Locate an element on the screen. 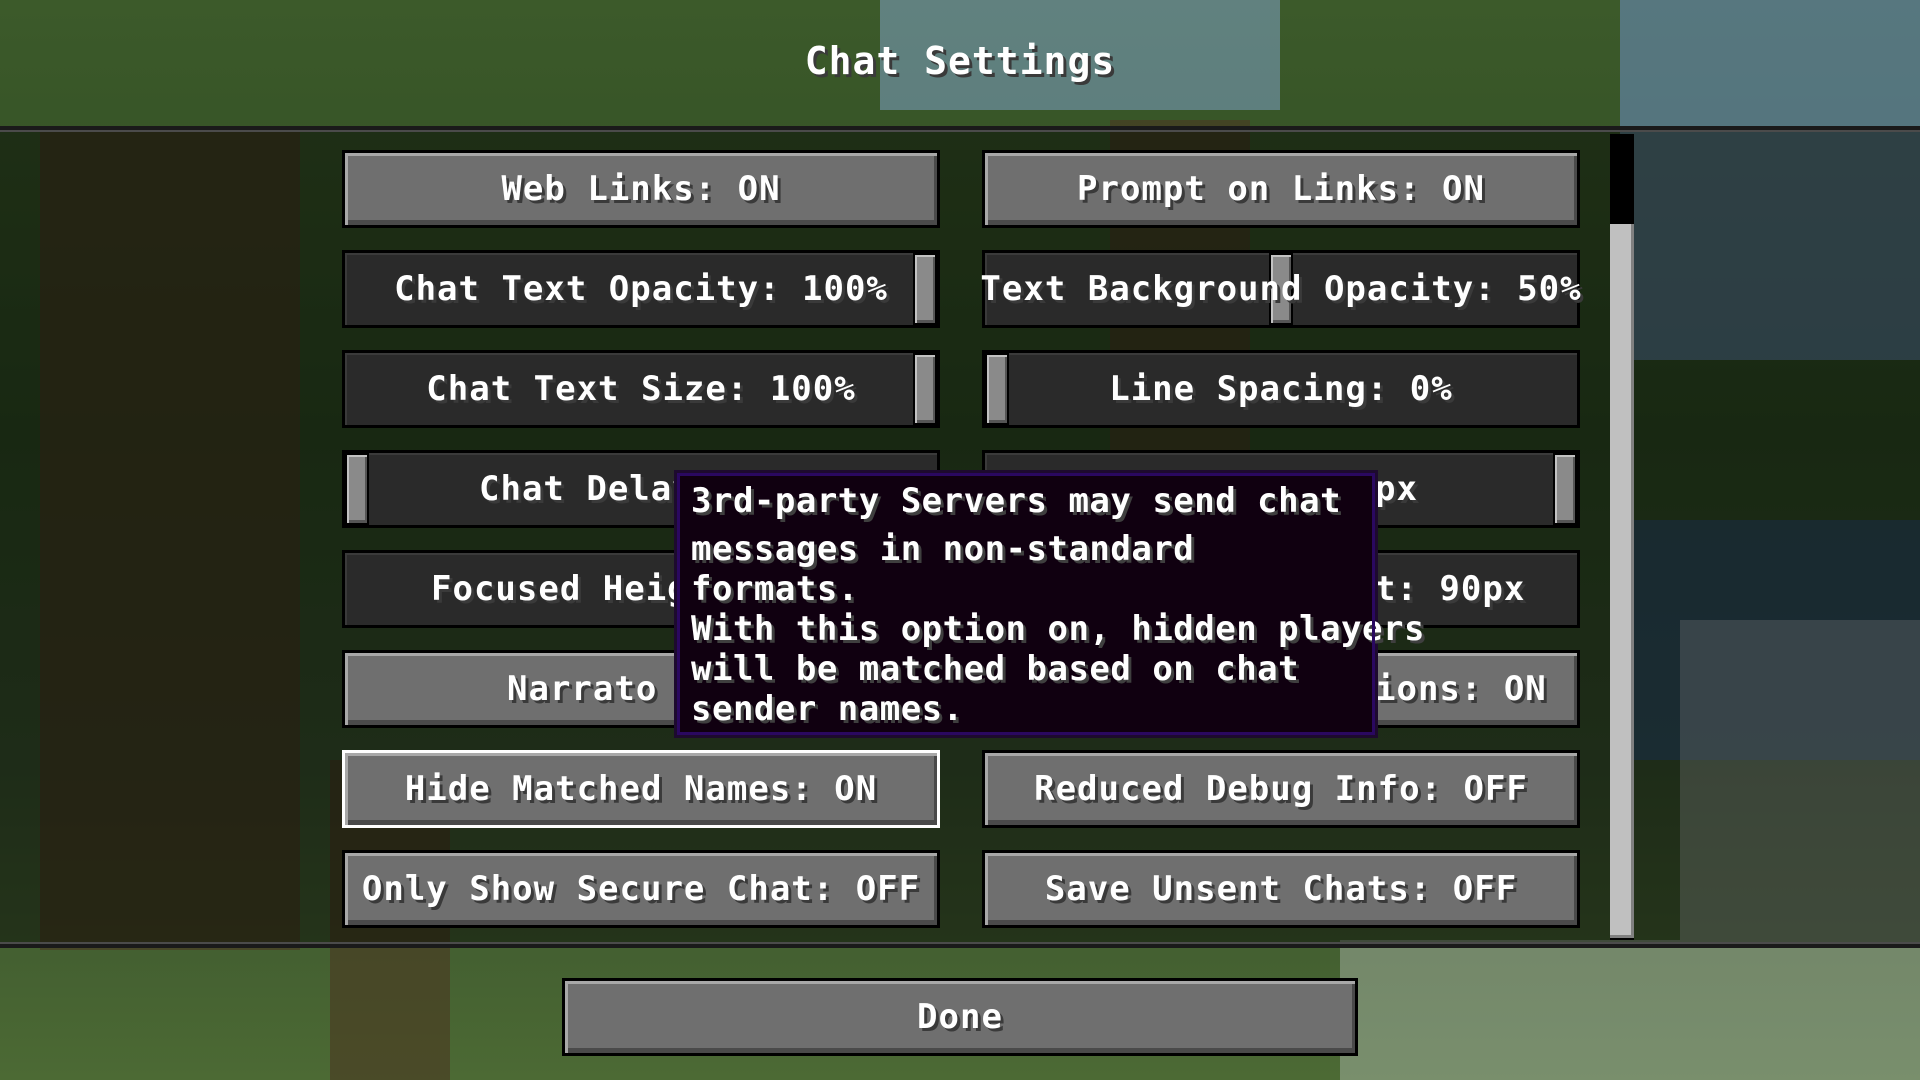 The image size is (1920, 1080). chat-delay-label: Chat Delay is located at coordinates (586, 489).